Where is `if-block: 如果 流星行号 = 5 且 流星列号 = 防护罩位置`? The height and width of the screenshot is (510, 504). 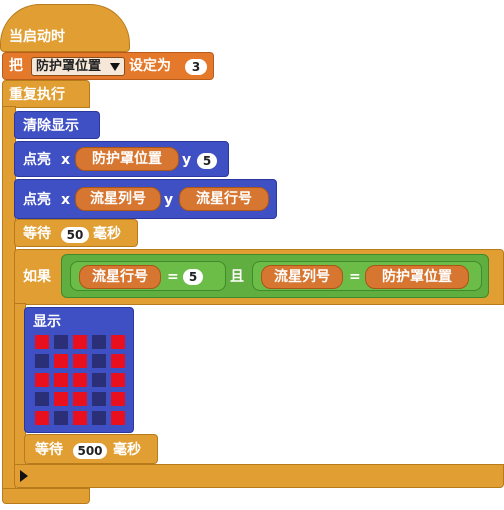 if-block: 如果 流星行号 = 5 且 流星列号 = 防护罩位置 is located at coordinates (259, 277).